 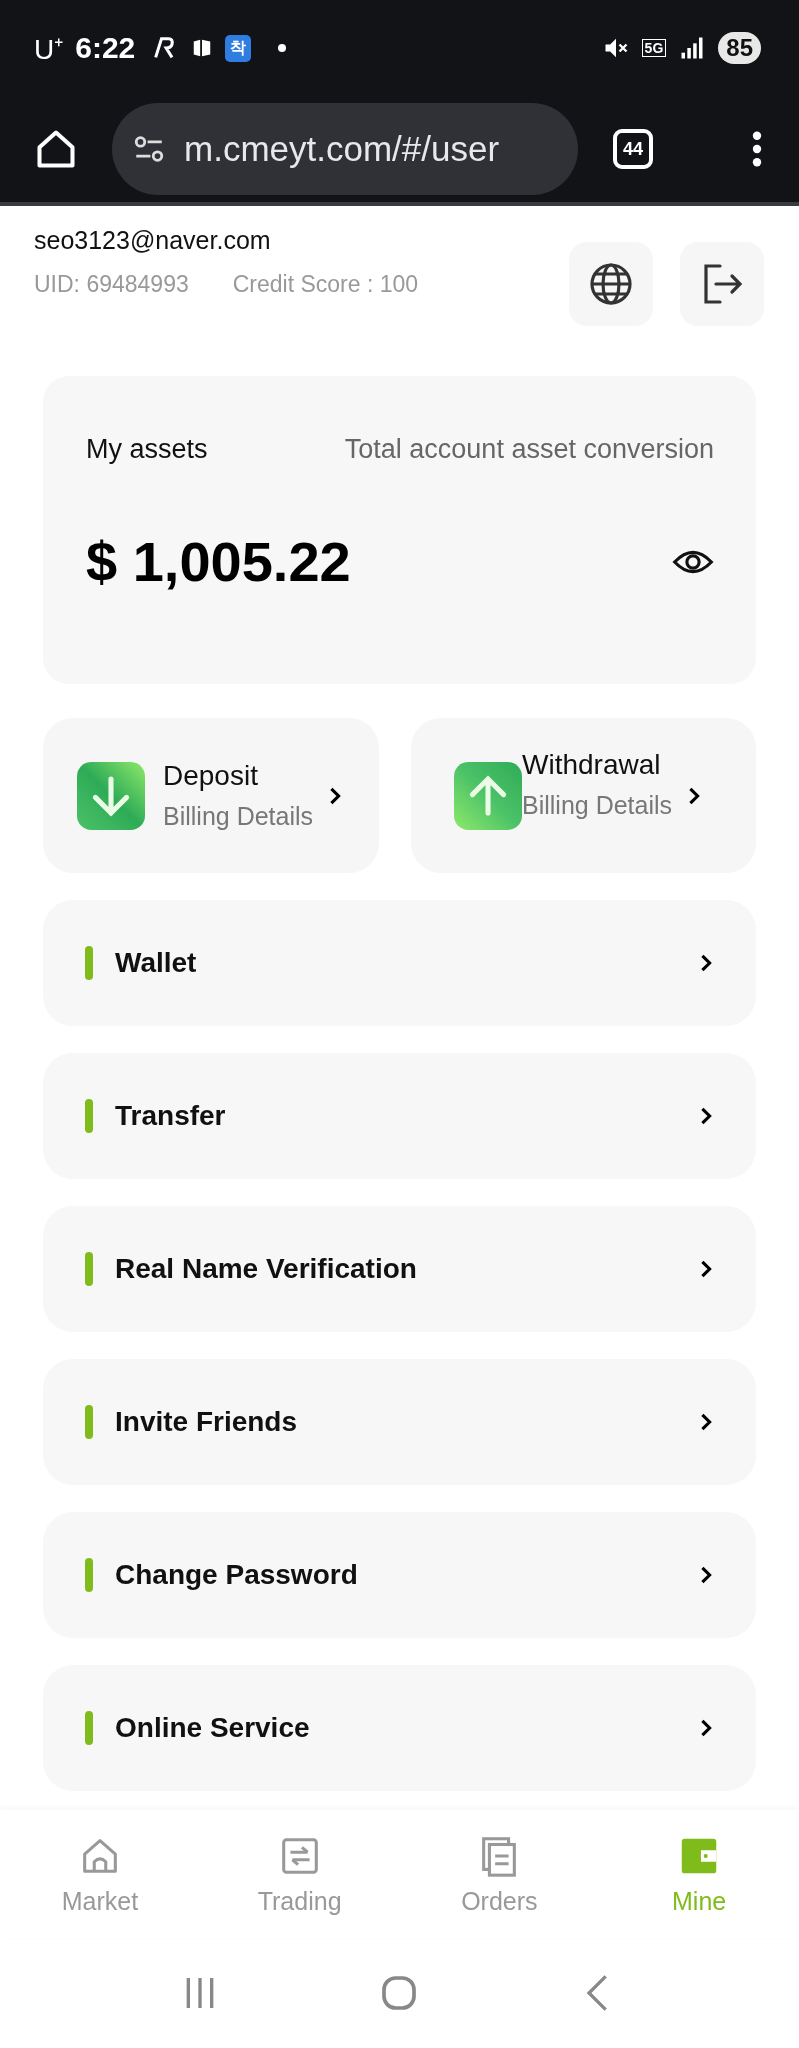 I want to click on menu-item: Real Name Verification, so click(x=399, y=1269).